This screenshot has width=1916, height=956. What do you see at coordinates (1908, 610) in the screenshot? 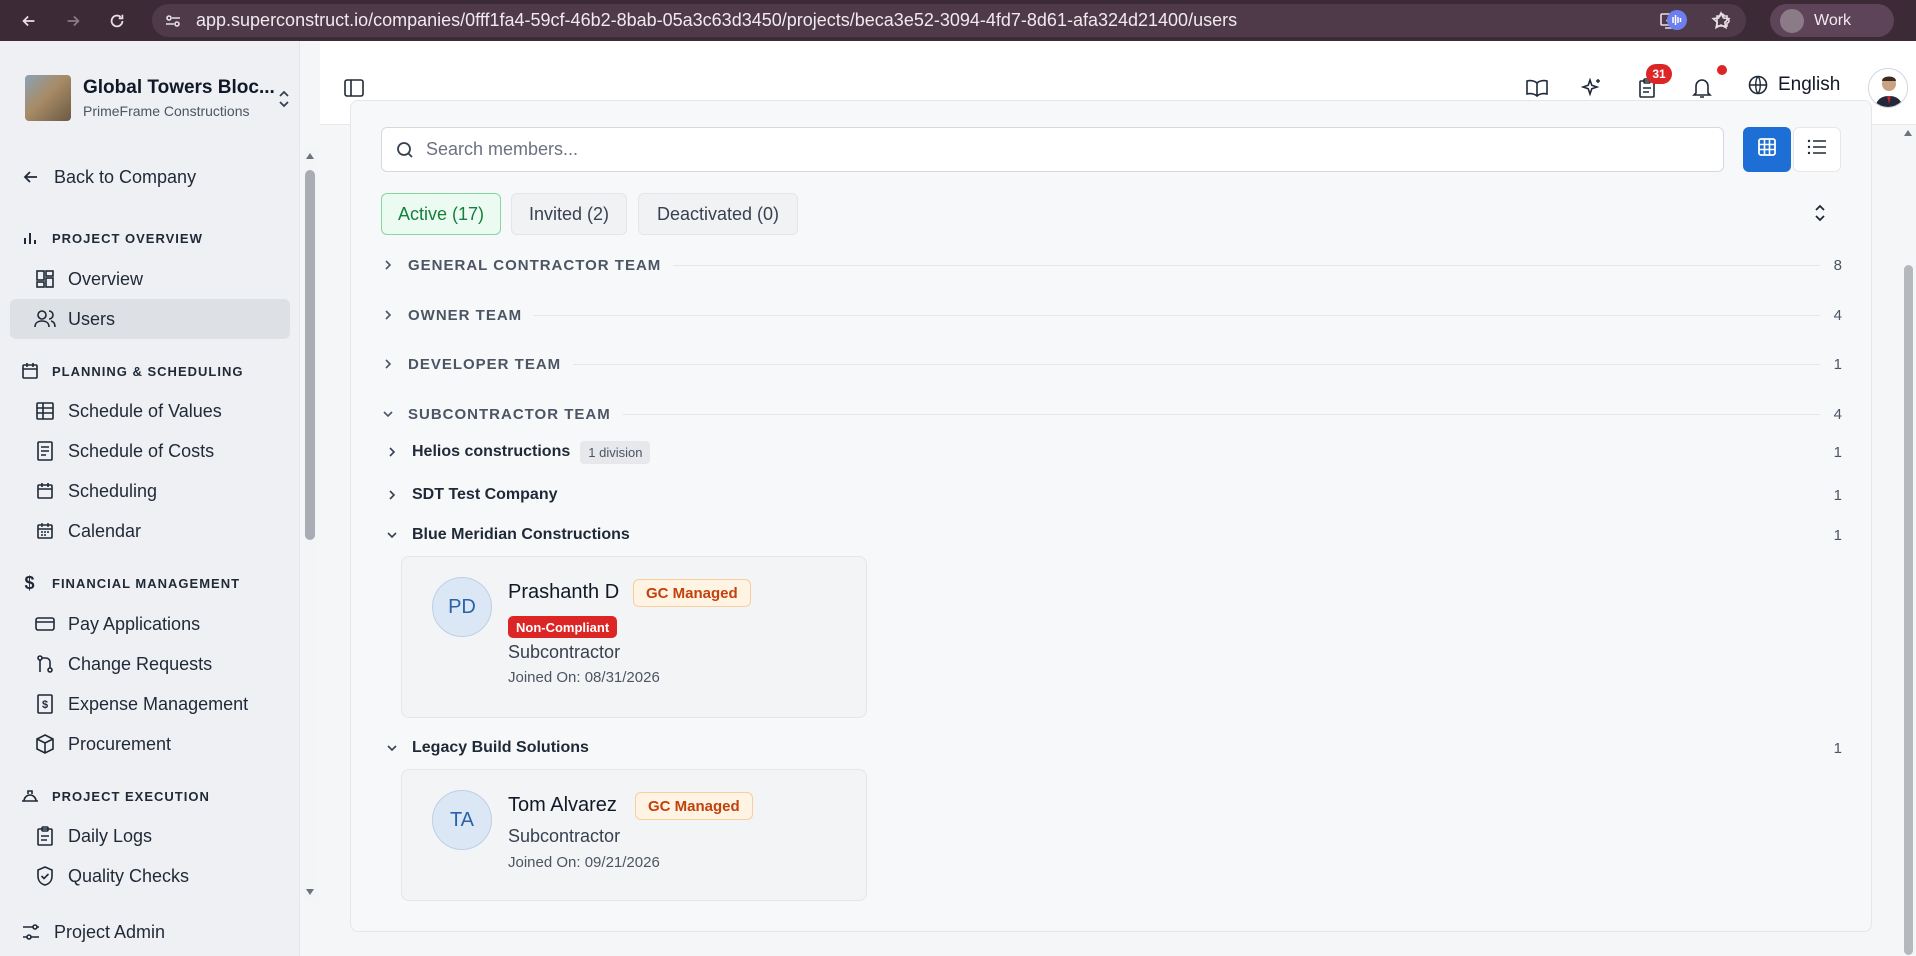
I see `main-scroll-thumb` at bounding box center [1908, 610].